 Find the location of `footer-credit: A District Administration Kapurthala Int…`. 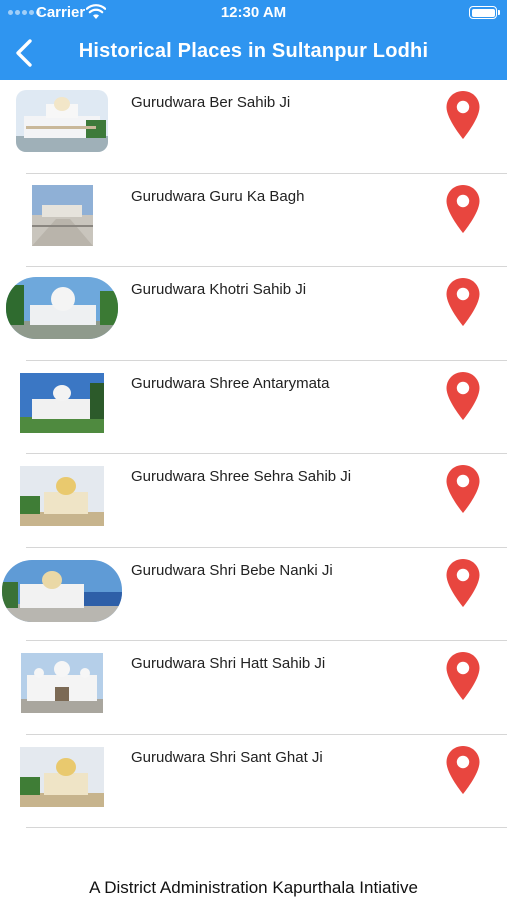

footer-credit: A District Administration Kapurthala Int… is located at coordinates (253, 887).